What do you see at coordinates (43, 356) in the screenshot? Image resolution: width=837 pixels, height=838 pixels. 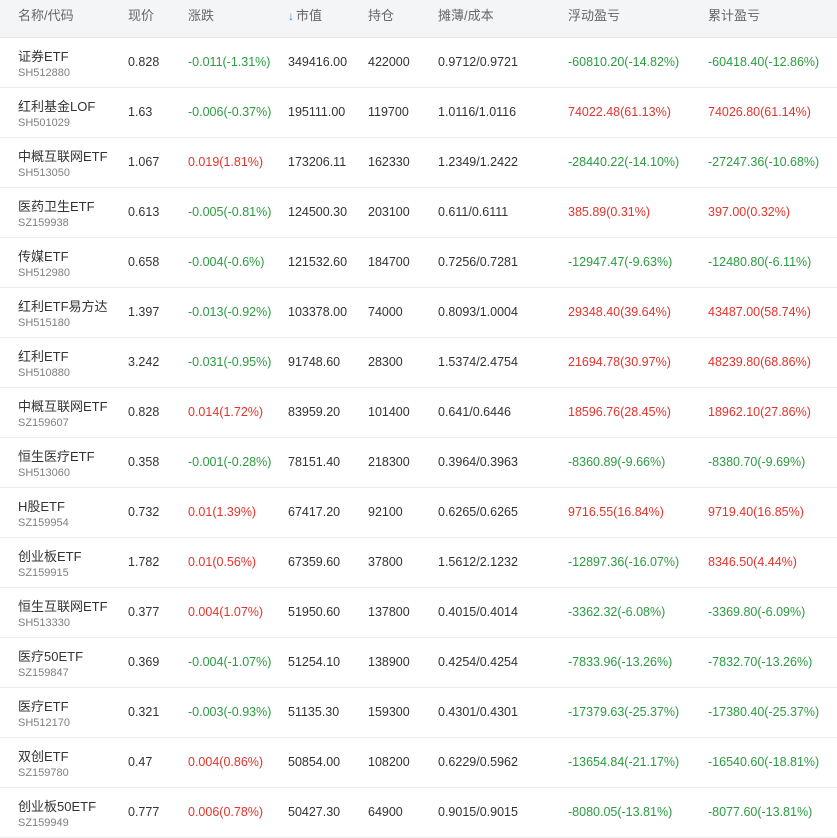 I see `fund-name: 红利ETF` at bounding box center [43, 356].